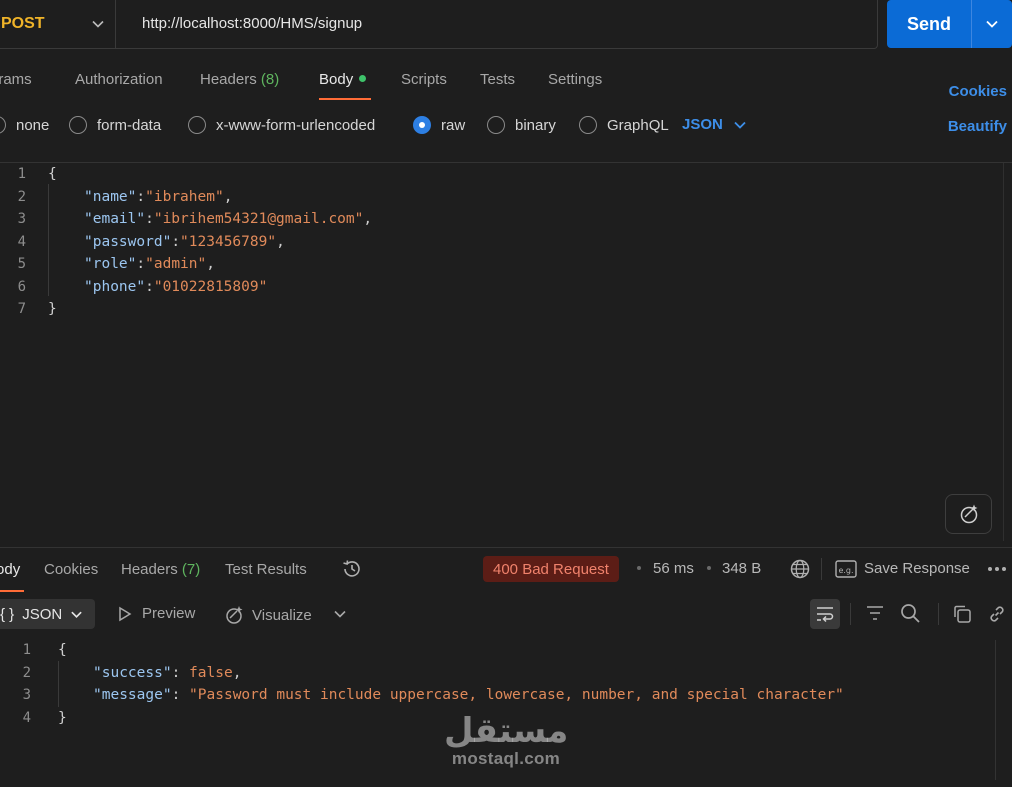 The width and height of the screenshot is (1012, 787). What do you see at coordinates (282, 615) in the screenshot?
I see `visualize-label: Visualize` at bounding box center [282, 615].